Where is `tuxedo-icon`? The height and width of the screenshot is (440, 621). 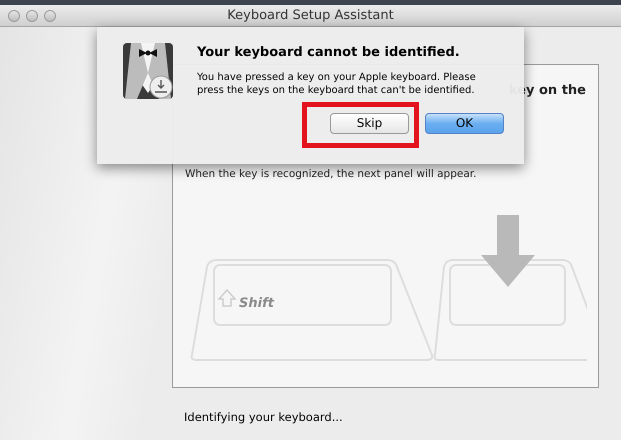 tuxedo-icon is located at coordinates (149, 72).